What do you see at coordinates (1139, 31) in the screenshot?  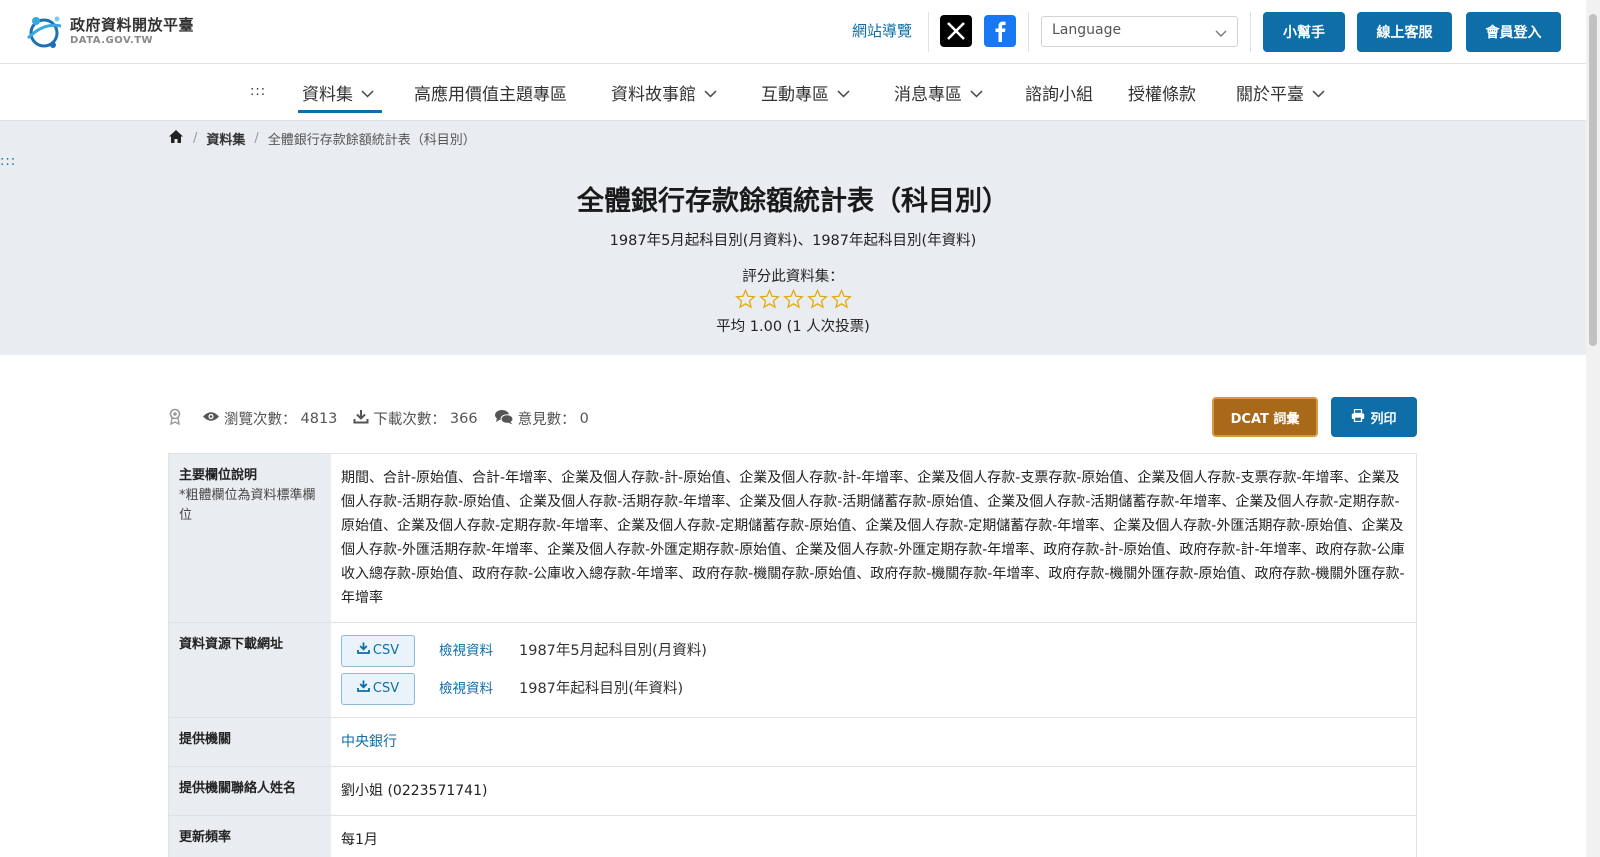 I see `language-select: Language` at bounding box center [1139, 31].